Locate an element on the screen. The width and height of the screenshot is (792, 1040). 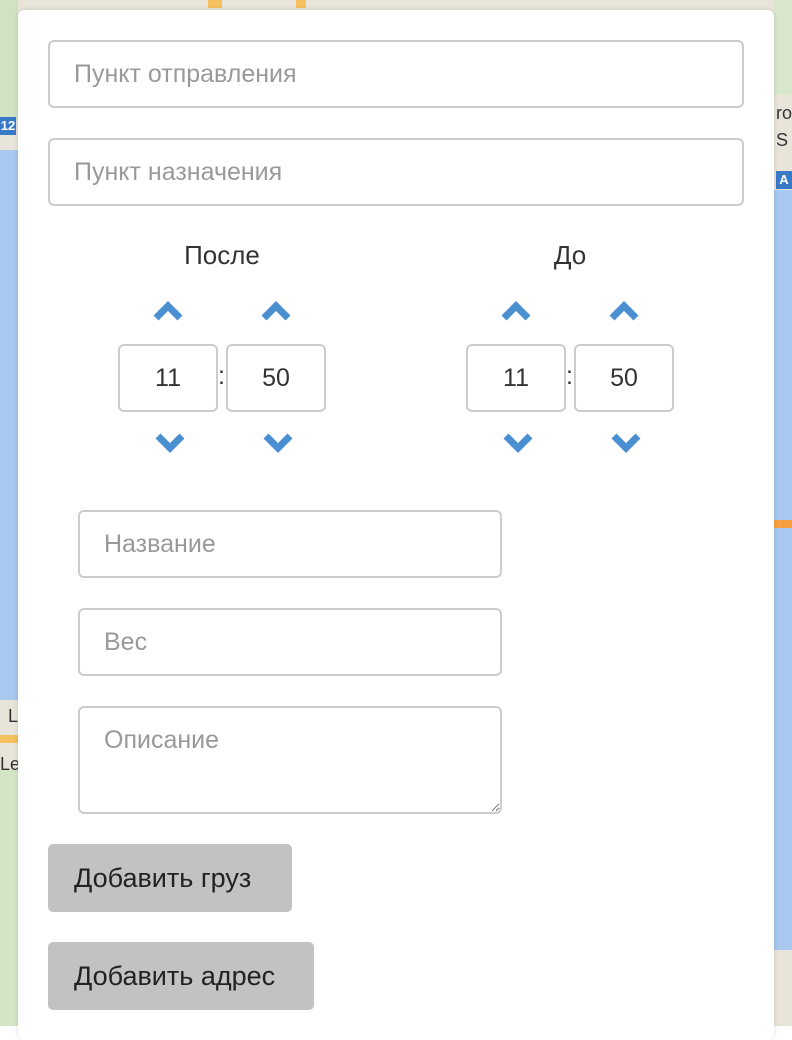
map-place-label: Le is located at coordinates (9, 764).